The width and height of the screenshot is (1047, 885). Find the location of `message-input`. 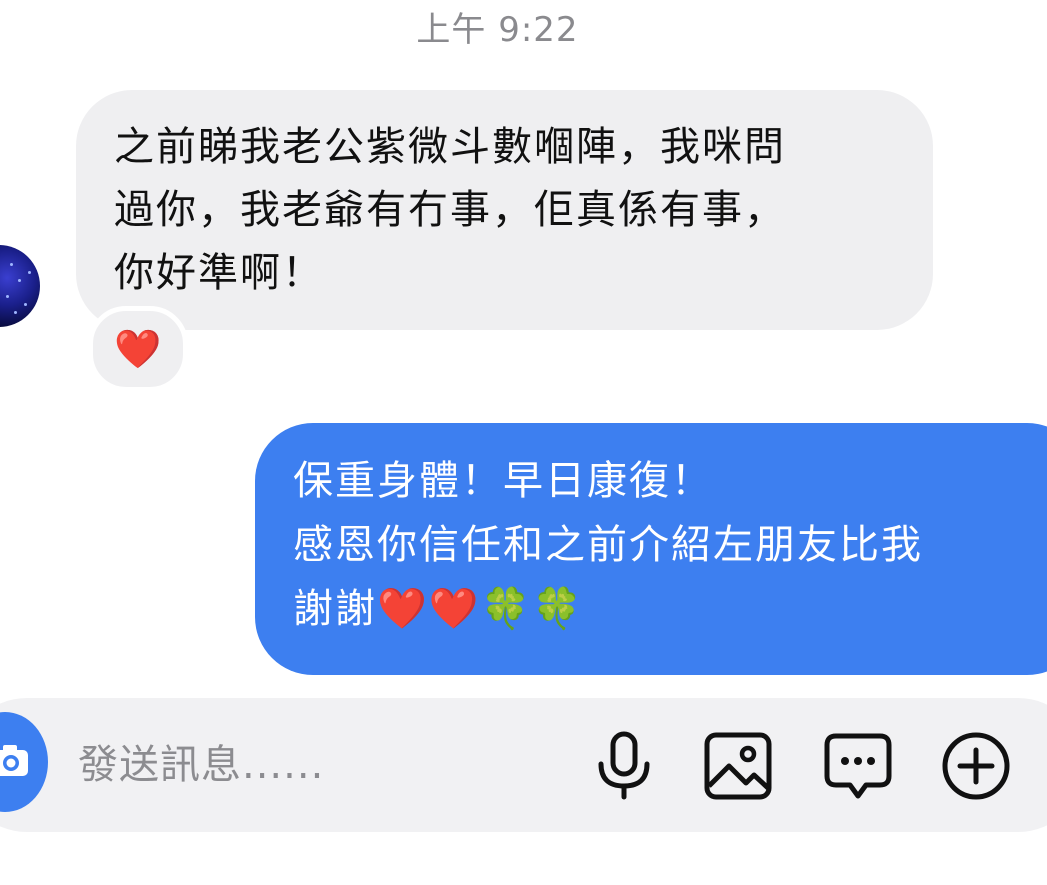

message-input is located at coordinates (318, 765).